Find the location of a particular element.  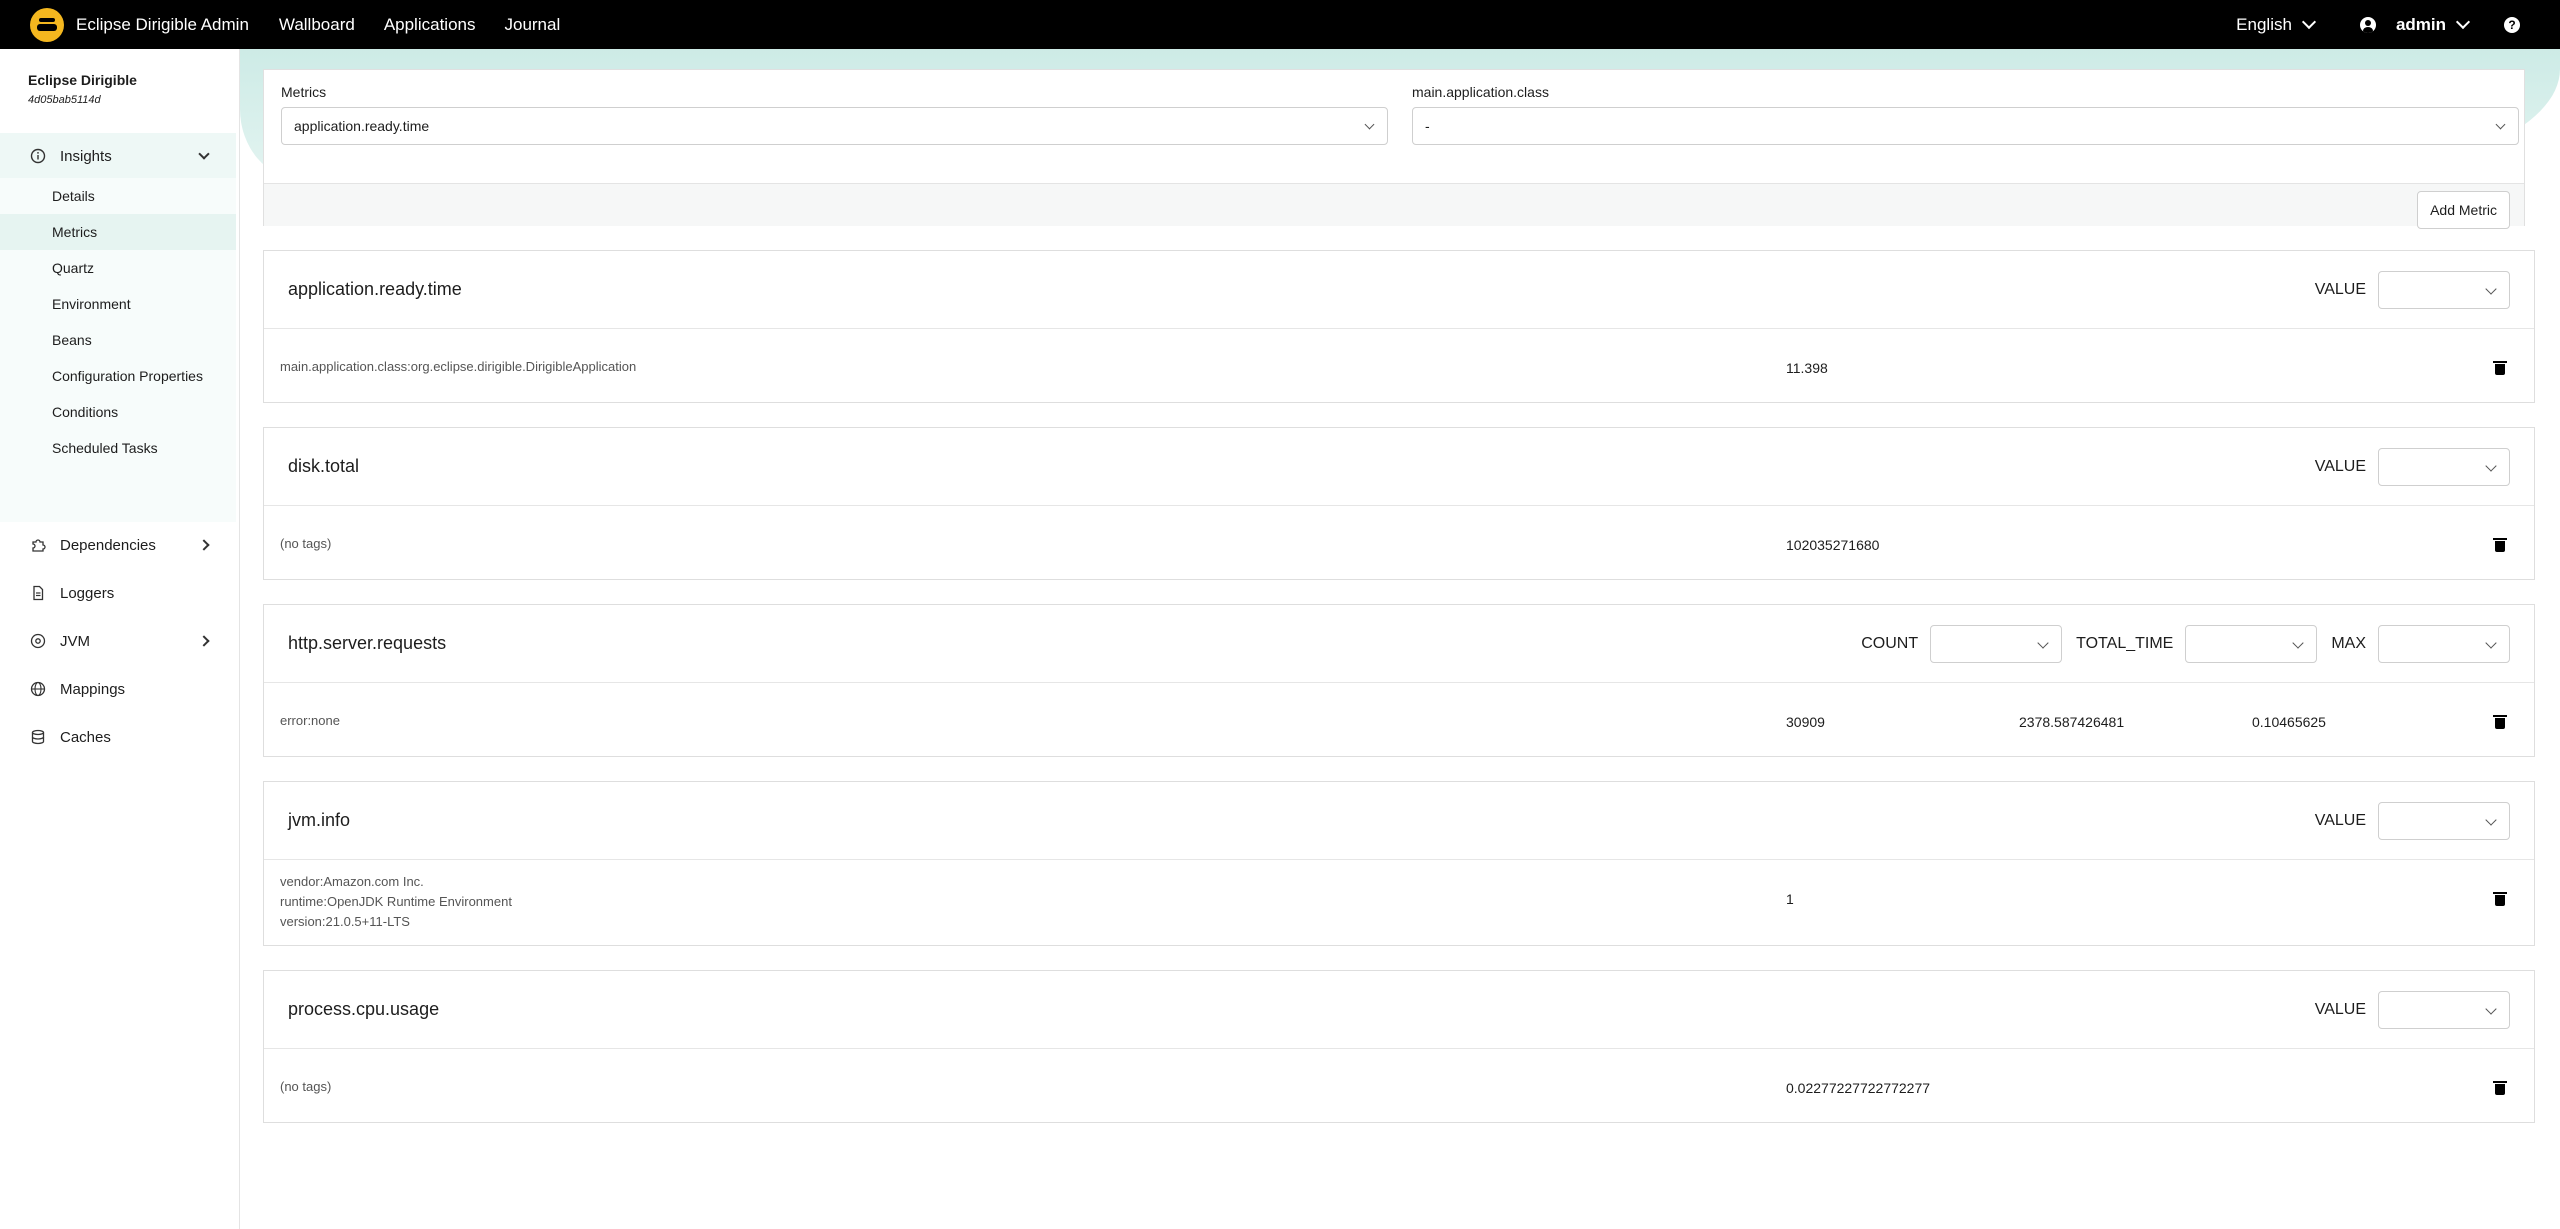

sidebar-item-beans: Beans is located at coordinates (118, 340).